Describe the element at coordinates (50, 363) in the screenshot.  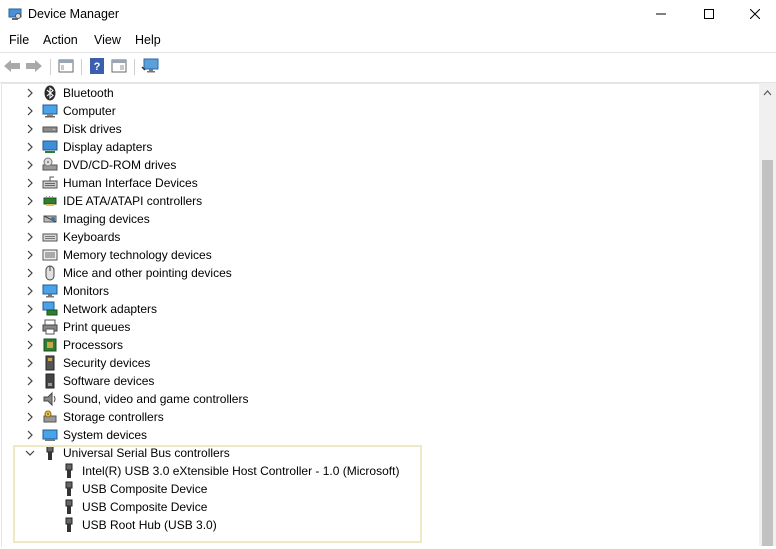
I see `security-device-icon` at that location.